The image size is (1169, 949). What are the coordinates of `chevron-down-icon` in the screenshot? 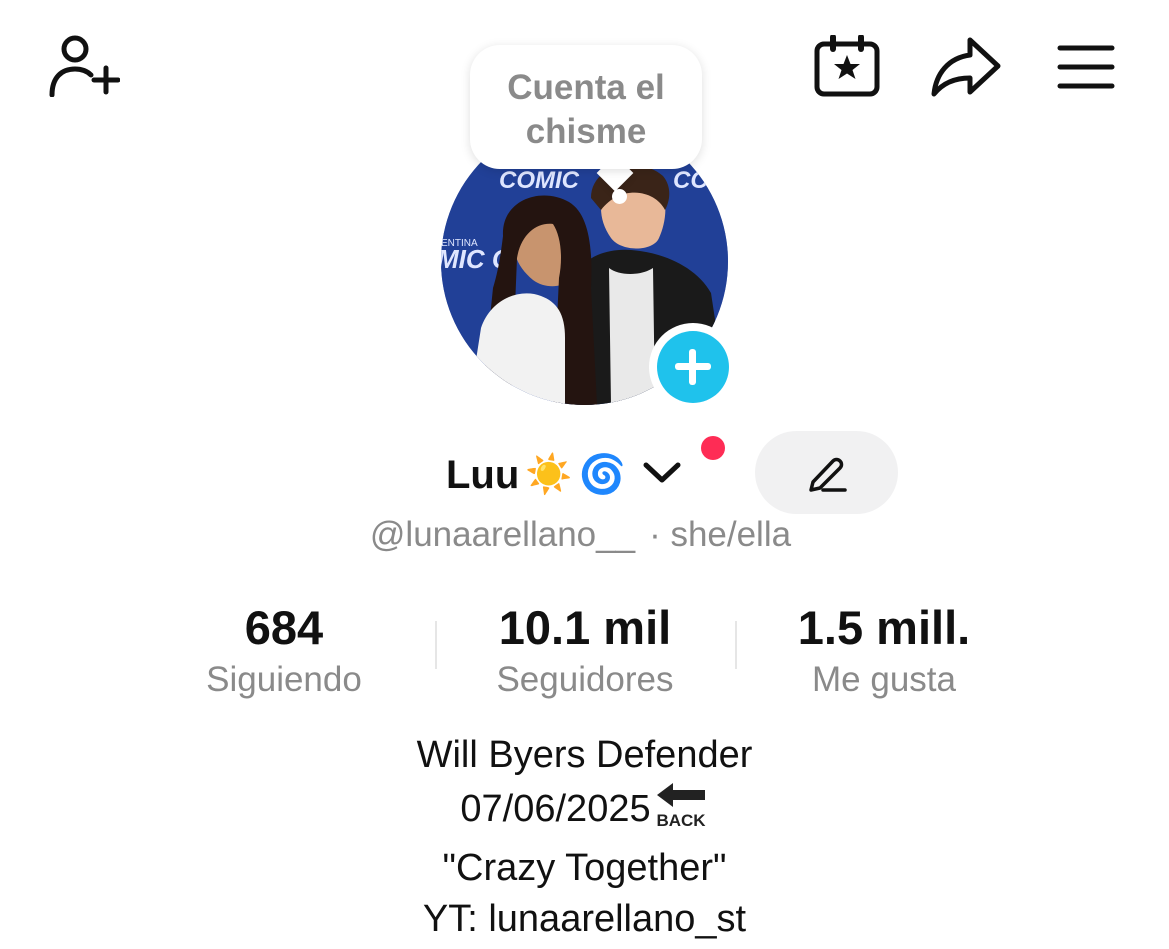 It's located at (662, 475).